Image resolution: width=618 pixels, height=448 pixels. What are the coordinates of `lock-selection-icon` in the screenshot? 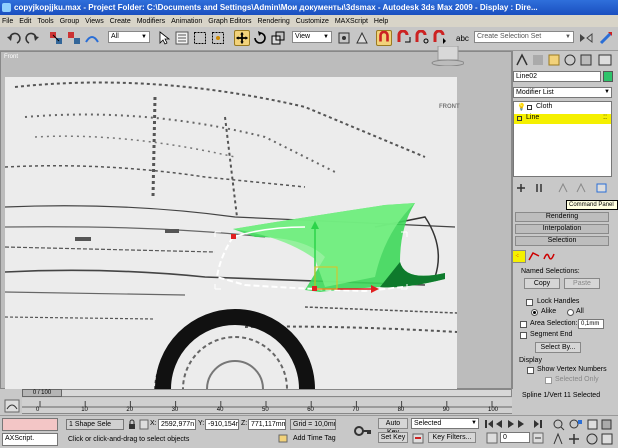 It's located at (132, 424).